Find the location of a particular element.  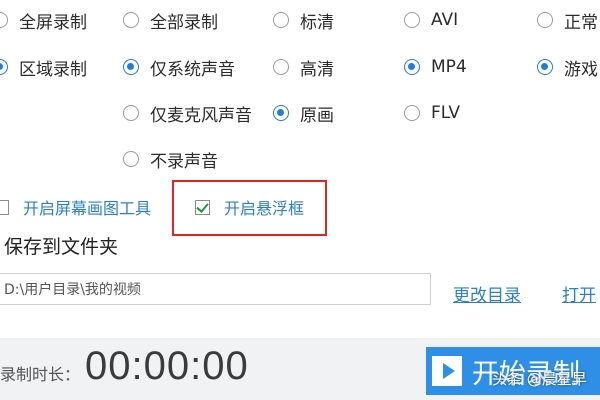

radio-audio-system-only-label: 仅系统声音 is located at coordinates (192, 69).